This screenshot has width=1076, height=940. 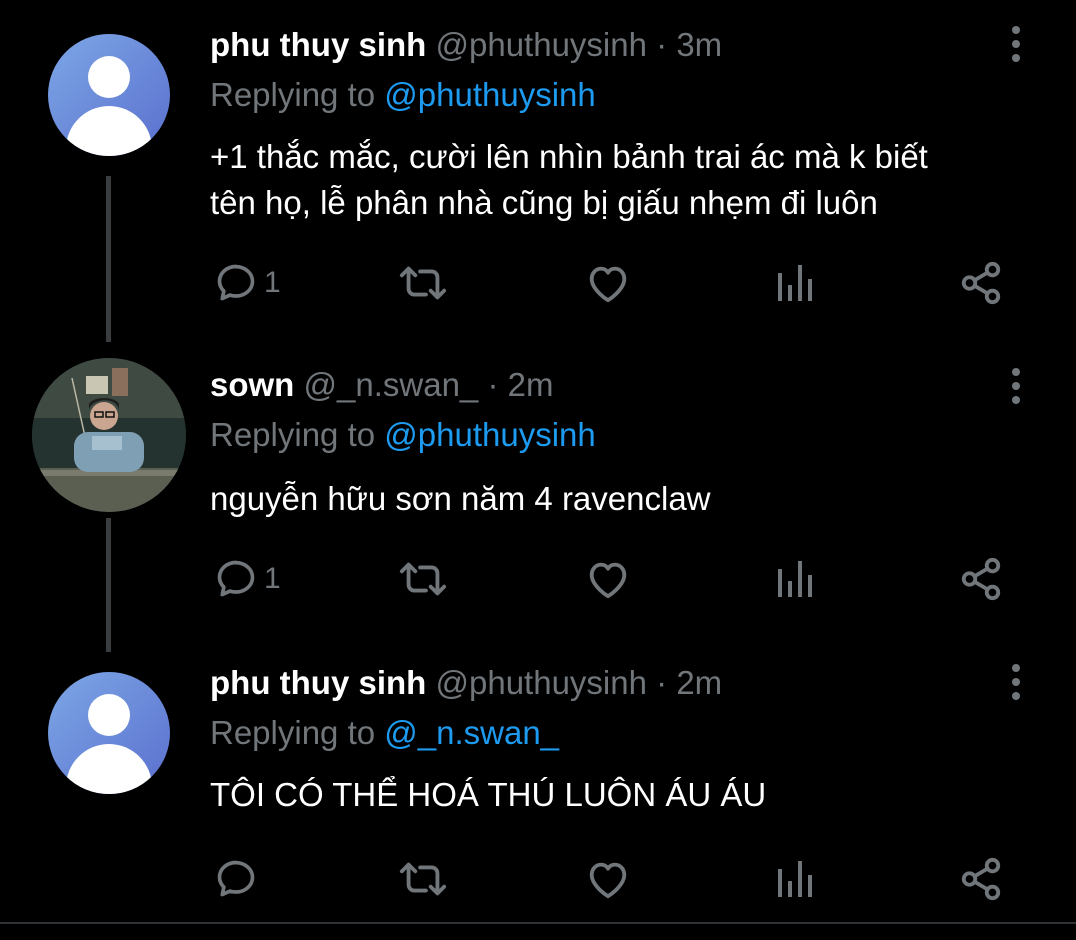 I want to click on tweet-header: phu thuy sinh @phuthuysinh · 2m, so click(x=466, y=683).